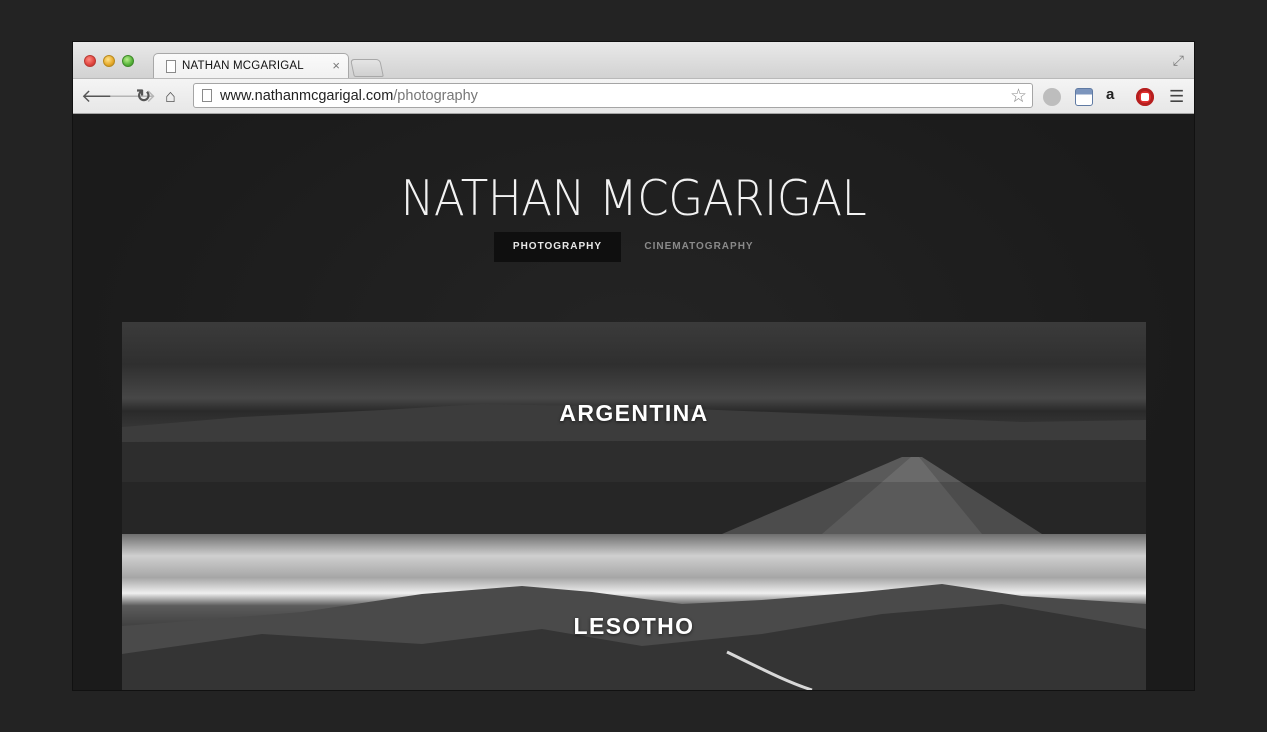 Image resolution: width=1267 pixels, height=732 pixels. What do you see at coordinates (1145, 97) in the screenshot?
I see `adblock-extension-icon` at bounding box center [1145, 97].